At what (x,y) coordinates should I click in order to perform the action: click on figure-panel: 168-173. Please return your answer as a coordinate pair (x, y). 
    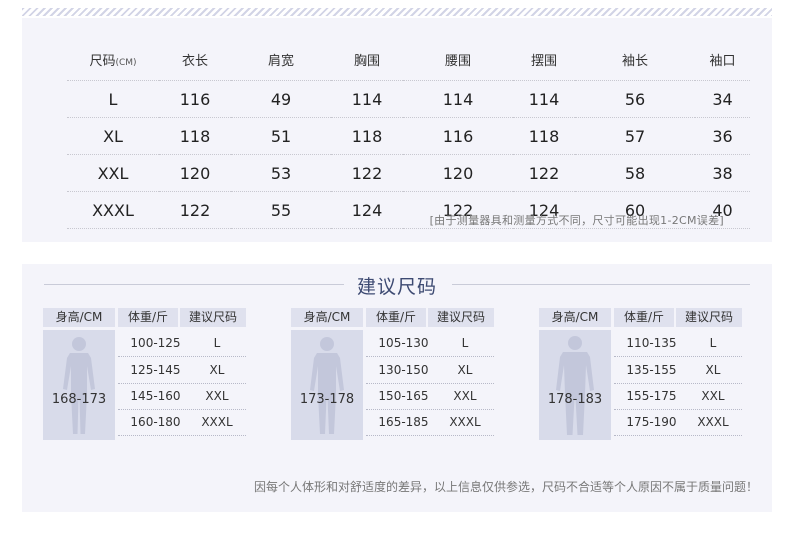
    Looking at the image, I should click on (79, 385).